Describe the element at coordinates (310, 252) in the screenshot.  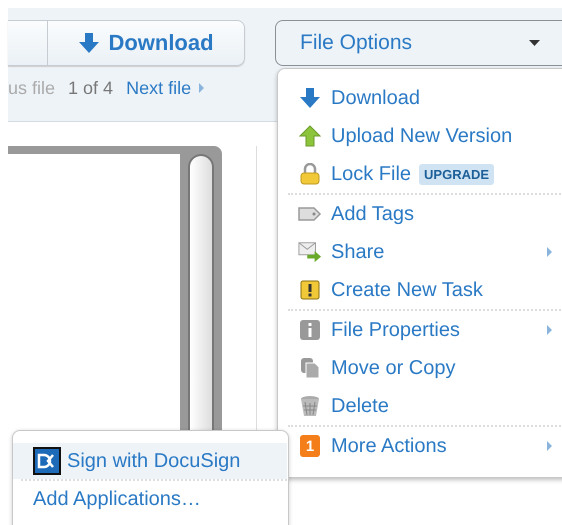
I see `envelope-arrow-icon` at that location.